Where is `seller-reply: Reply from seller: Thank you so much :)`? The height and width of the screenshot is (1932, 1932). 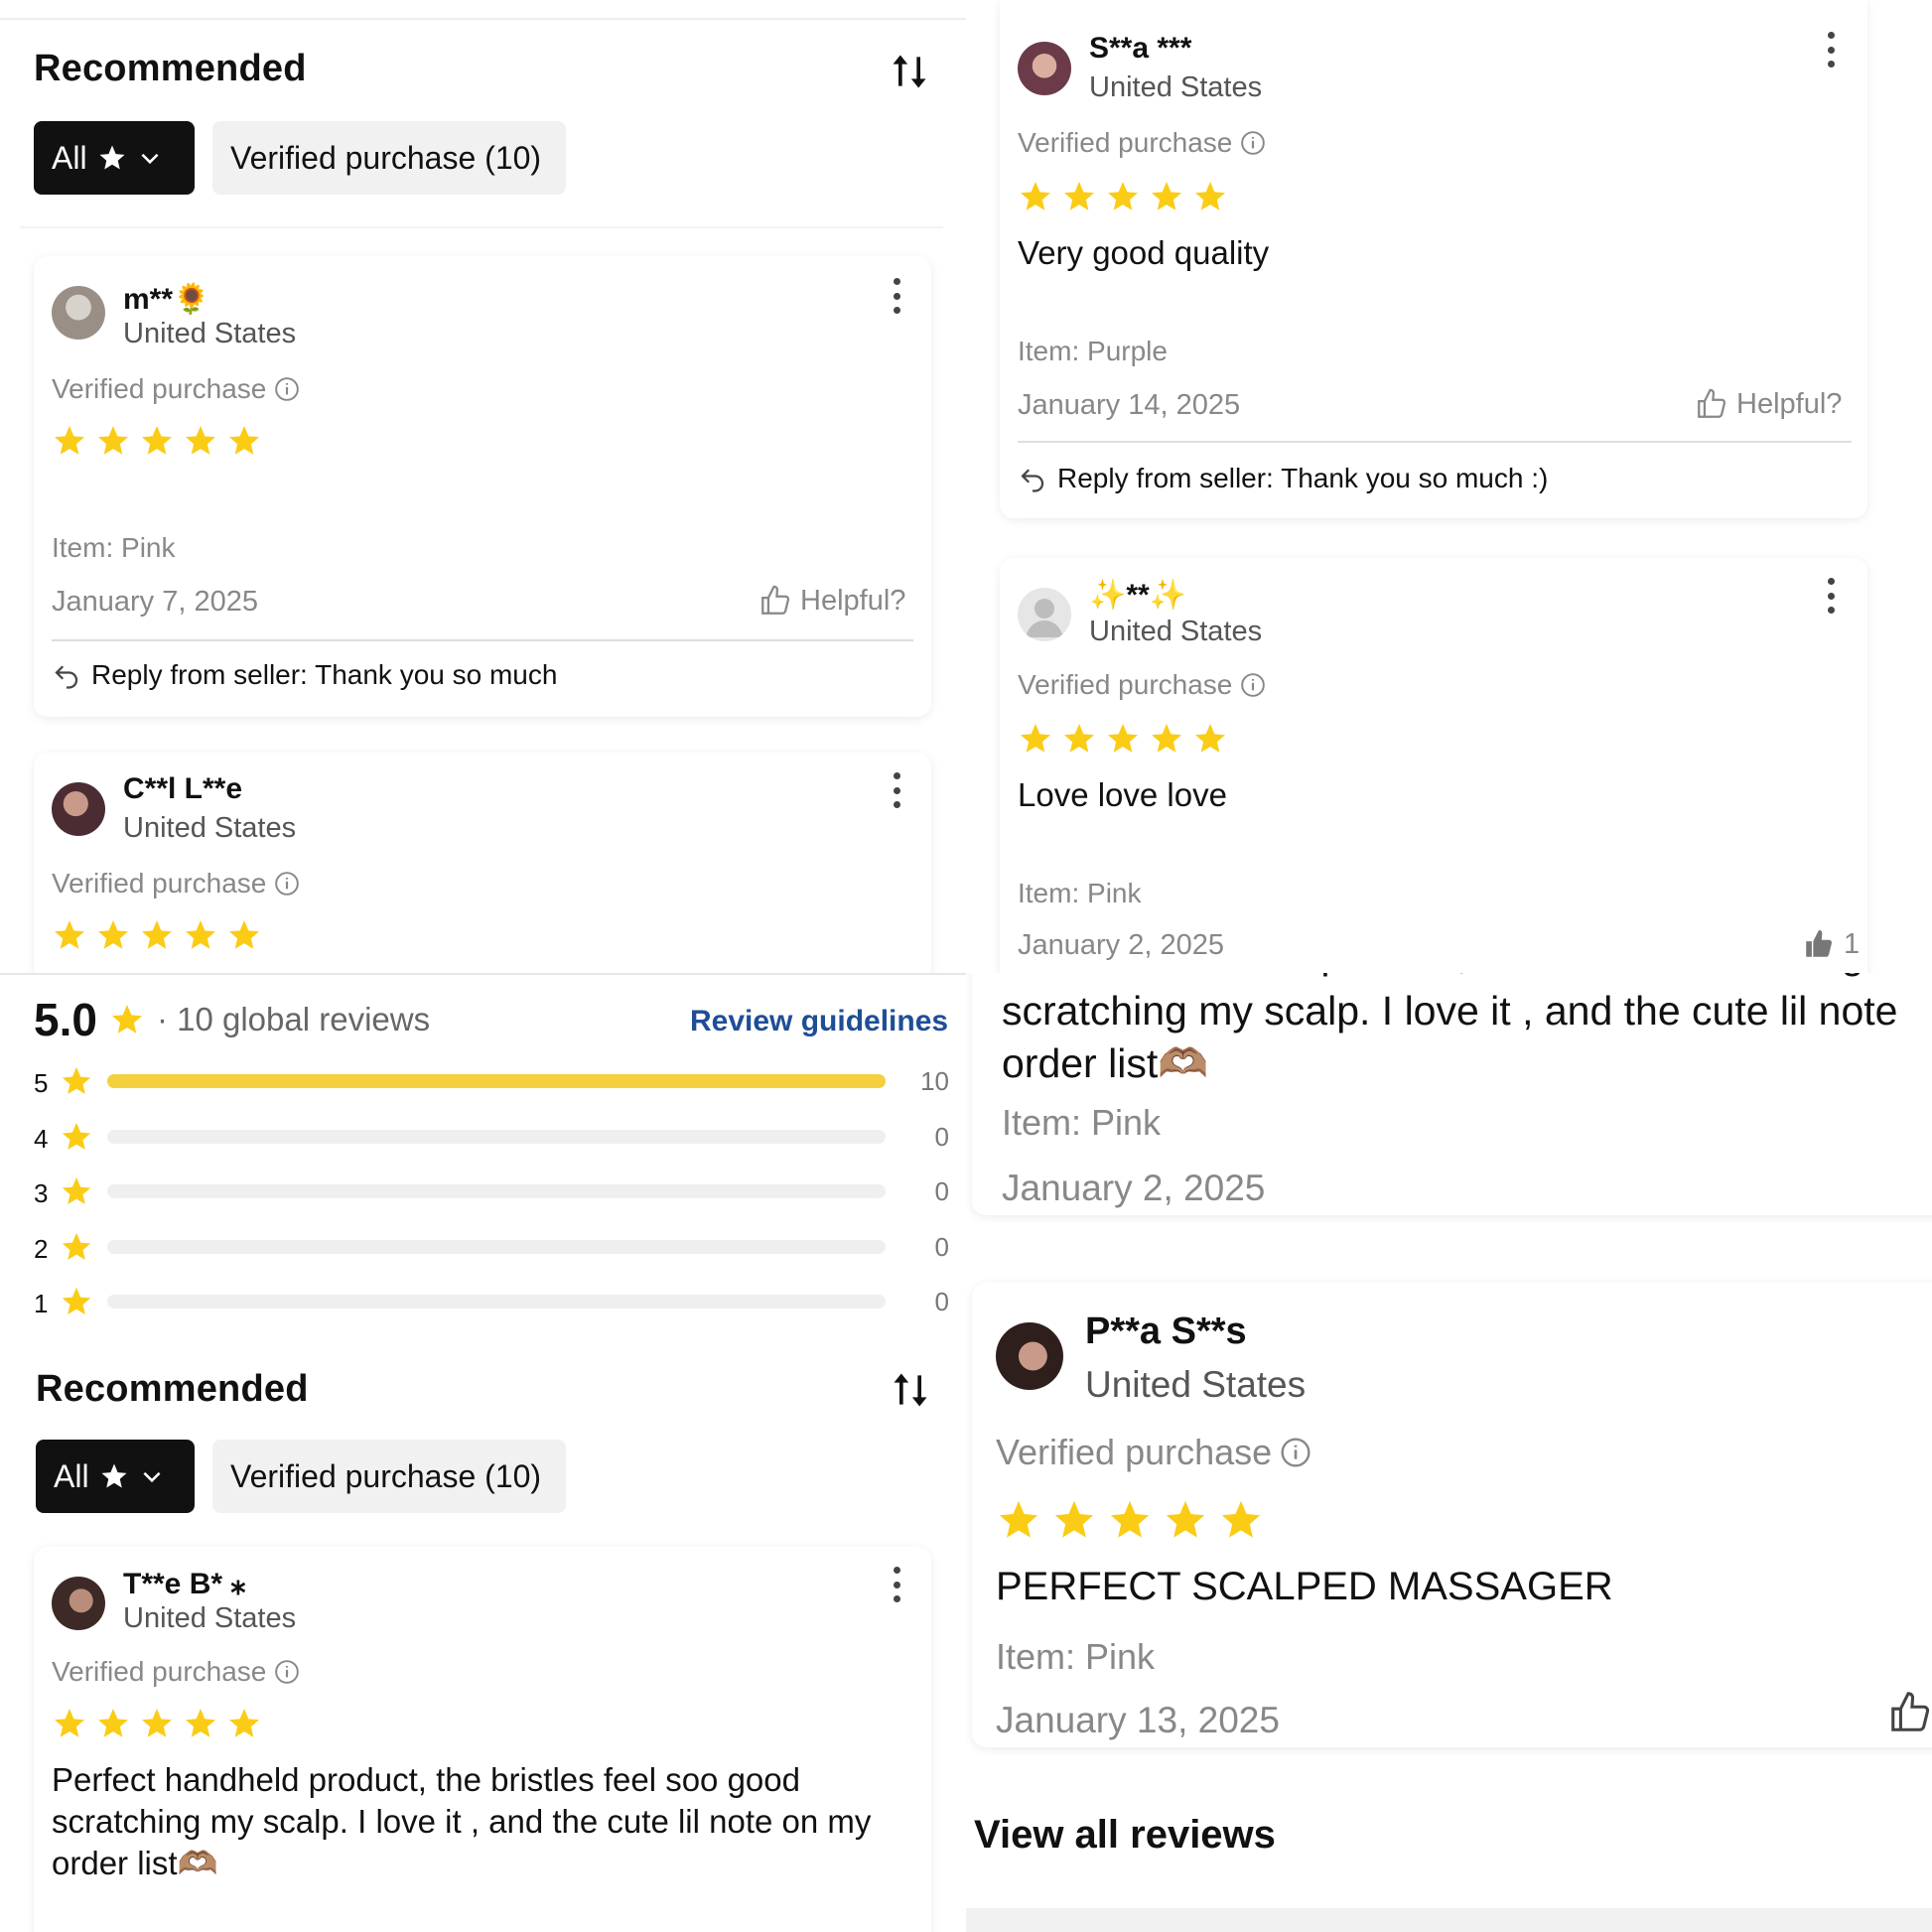
seller-reply: Reply from seller: Thank you so much :) is located at coordinates (1283, 478).